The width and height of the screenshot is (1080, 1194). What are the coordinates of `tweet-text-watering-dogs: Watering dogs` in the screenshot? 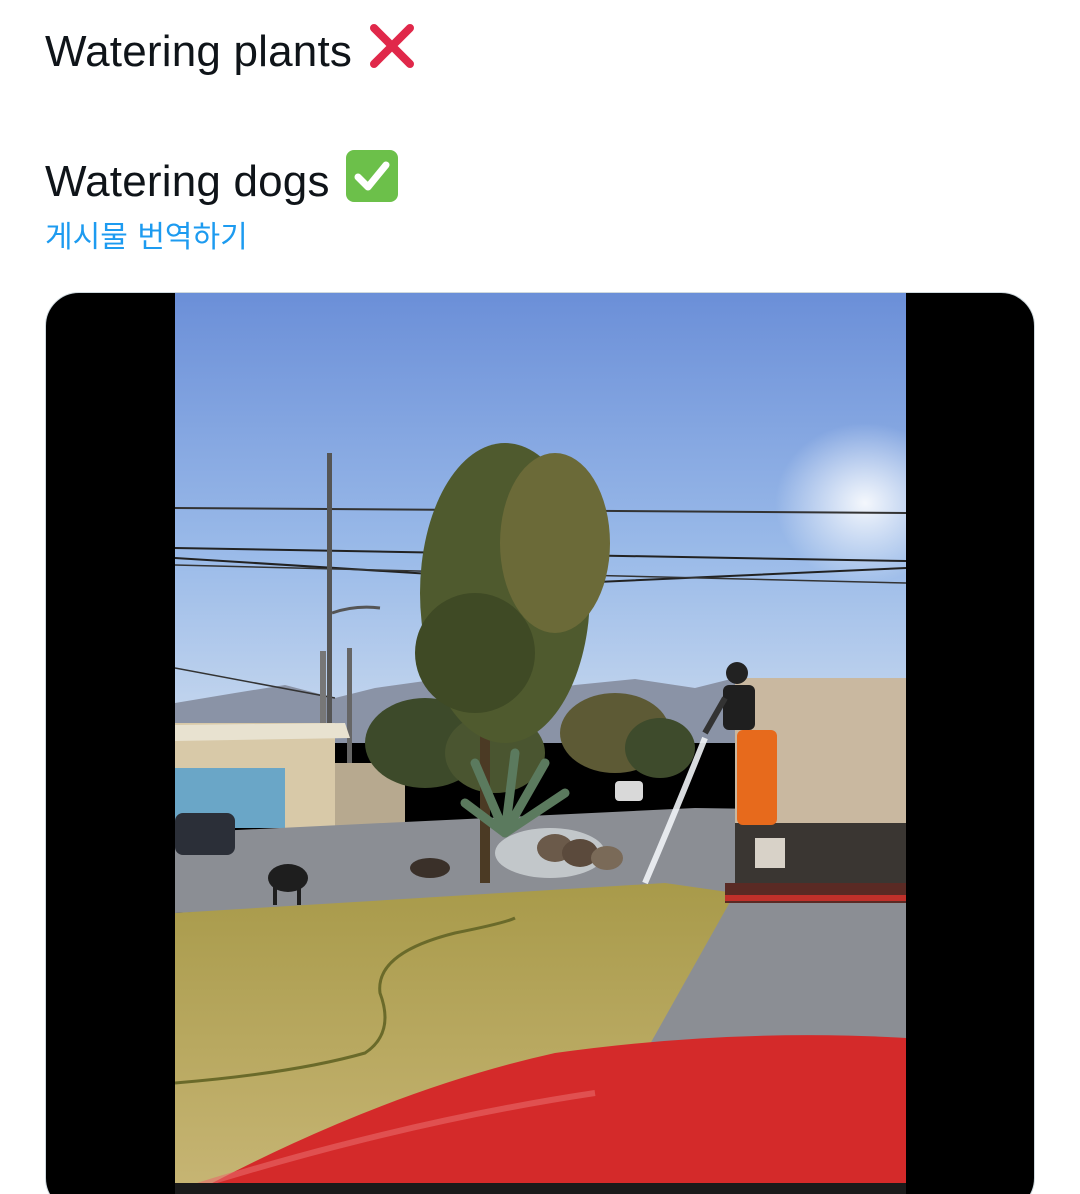 It's located at (187, 181).